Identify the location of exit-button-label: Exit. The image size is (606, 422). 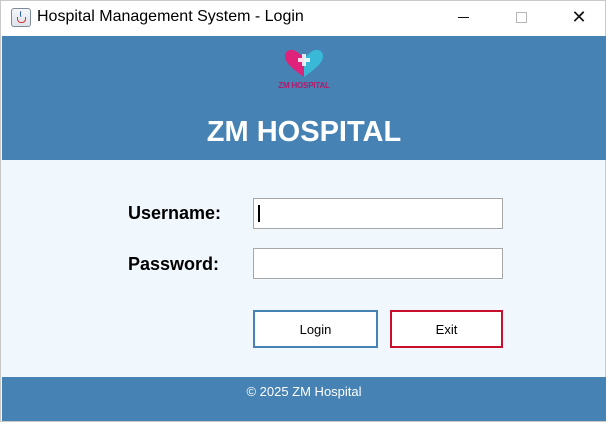
(446, 329).